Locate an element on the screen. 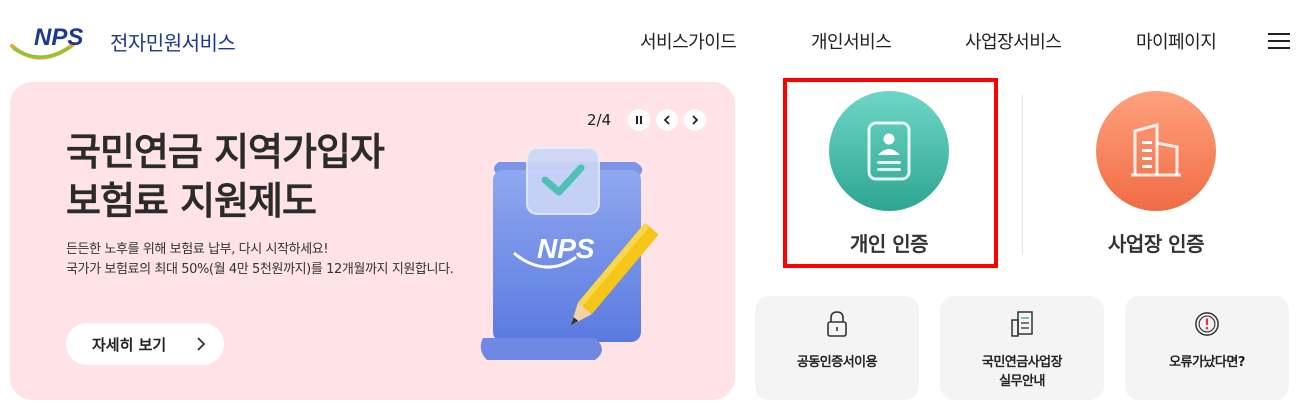  chevron-left-icon is located at coordinates (666, 120).